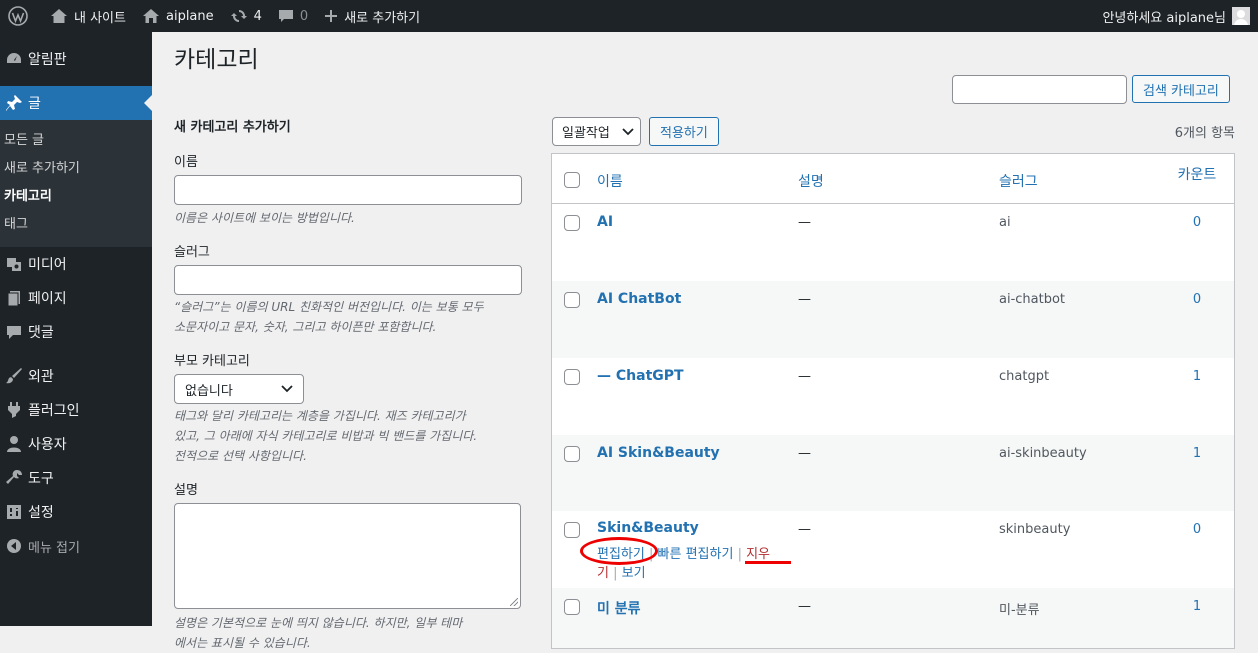 This screenshot has height=653, width=1258. I want to click on greeting: 안녕하세요 aiplane님, so click(1164, 18).